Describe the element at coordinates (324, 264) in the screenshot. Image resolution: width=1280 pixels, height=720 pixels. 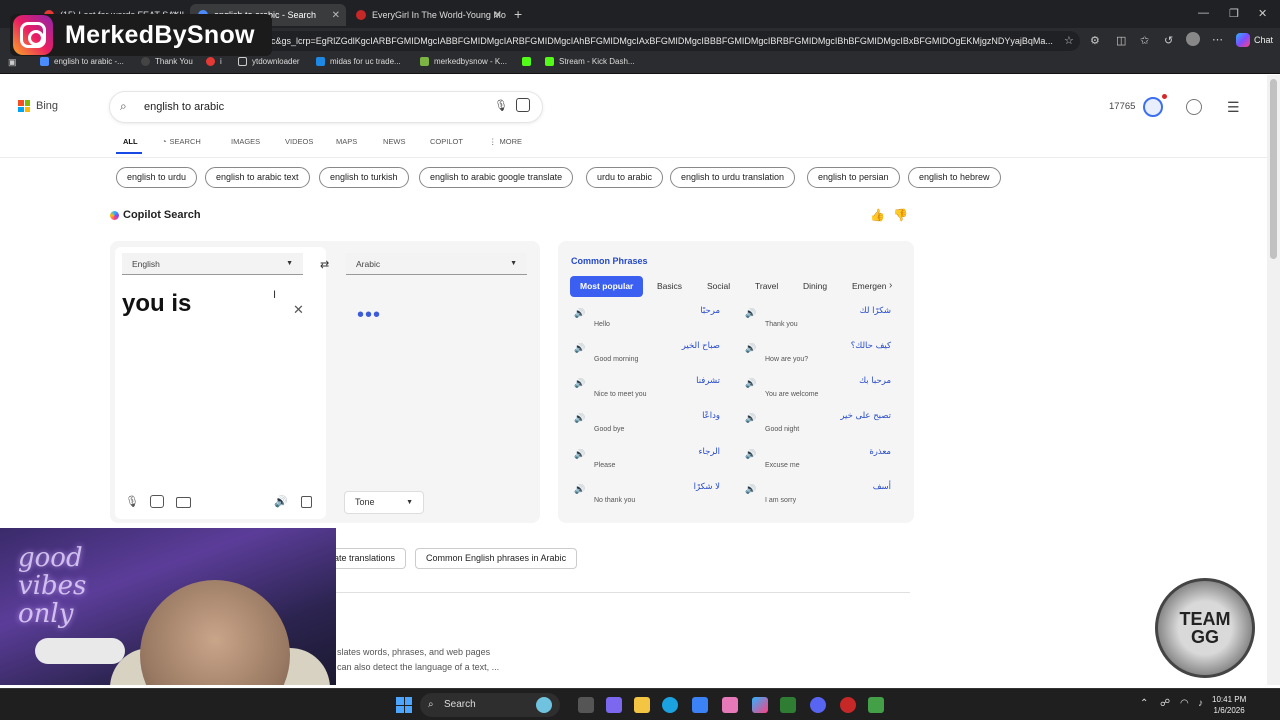
I see `swap-languages-icon: ⇄` at that location.